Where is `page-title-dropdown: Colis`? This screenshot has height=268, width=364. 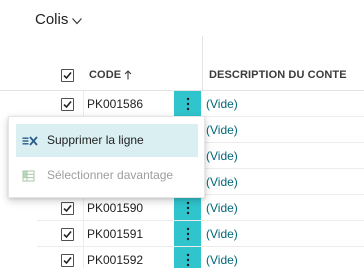 page-title-dropdown: Colis is located at coordinates (59, 20).